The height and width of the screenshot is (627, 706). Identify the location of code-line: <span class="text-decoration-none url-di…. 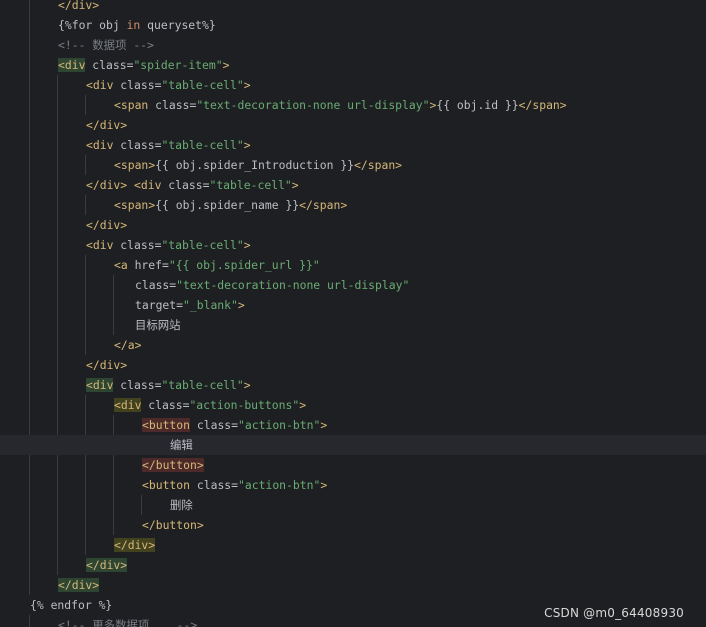
(353, 105).